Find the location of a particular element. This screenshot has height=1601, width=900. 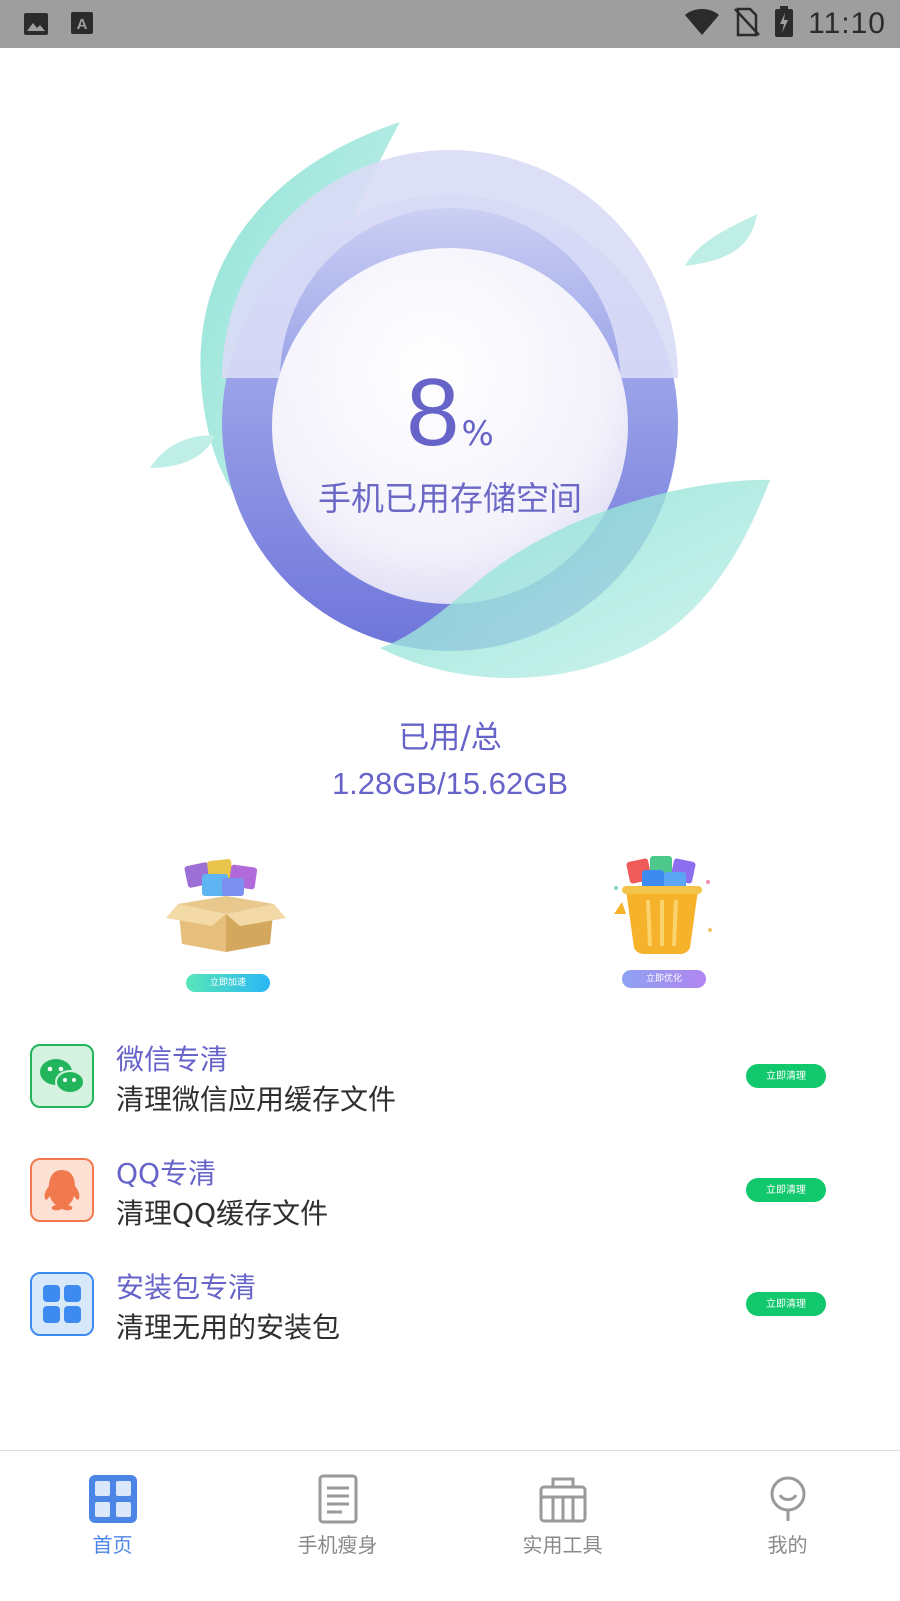

tab-mine-label: 我的 is located at coordinates (787, 1545).